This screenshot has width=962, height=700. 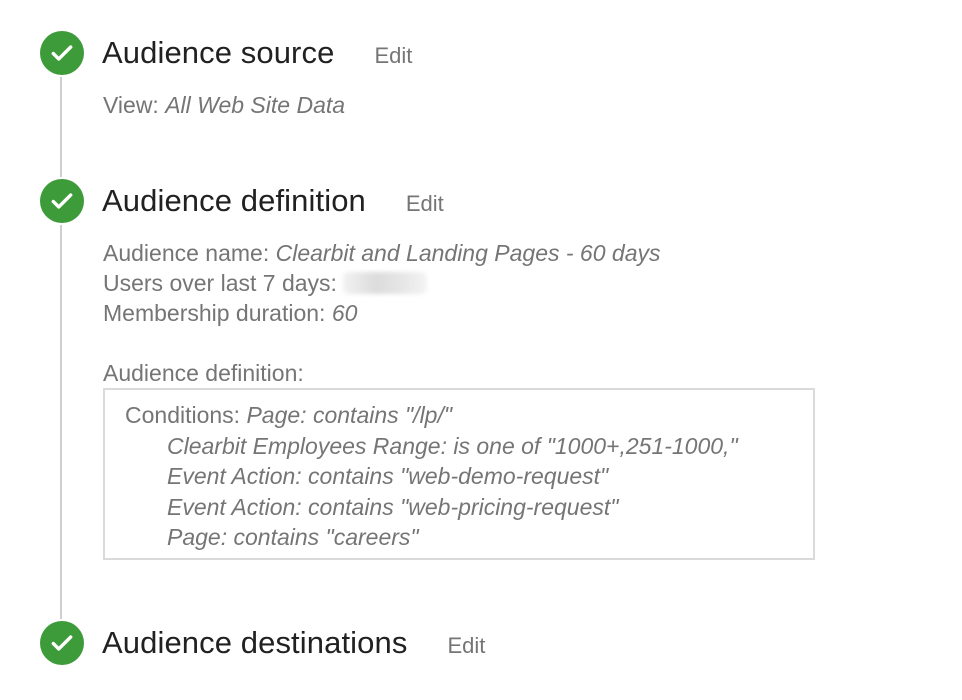 What do you see at coordinates (344, 313) in the screenshot?
I see `membership-duration-value: 60` at bounding box center [344, 313].